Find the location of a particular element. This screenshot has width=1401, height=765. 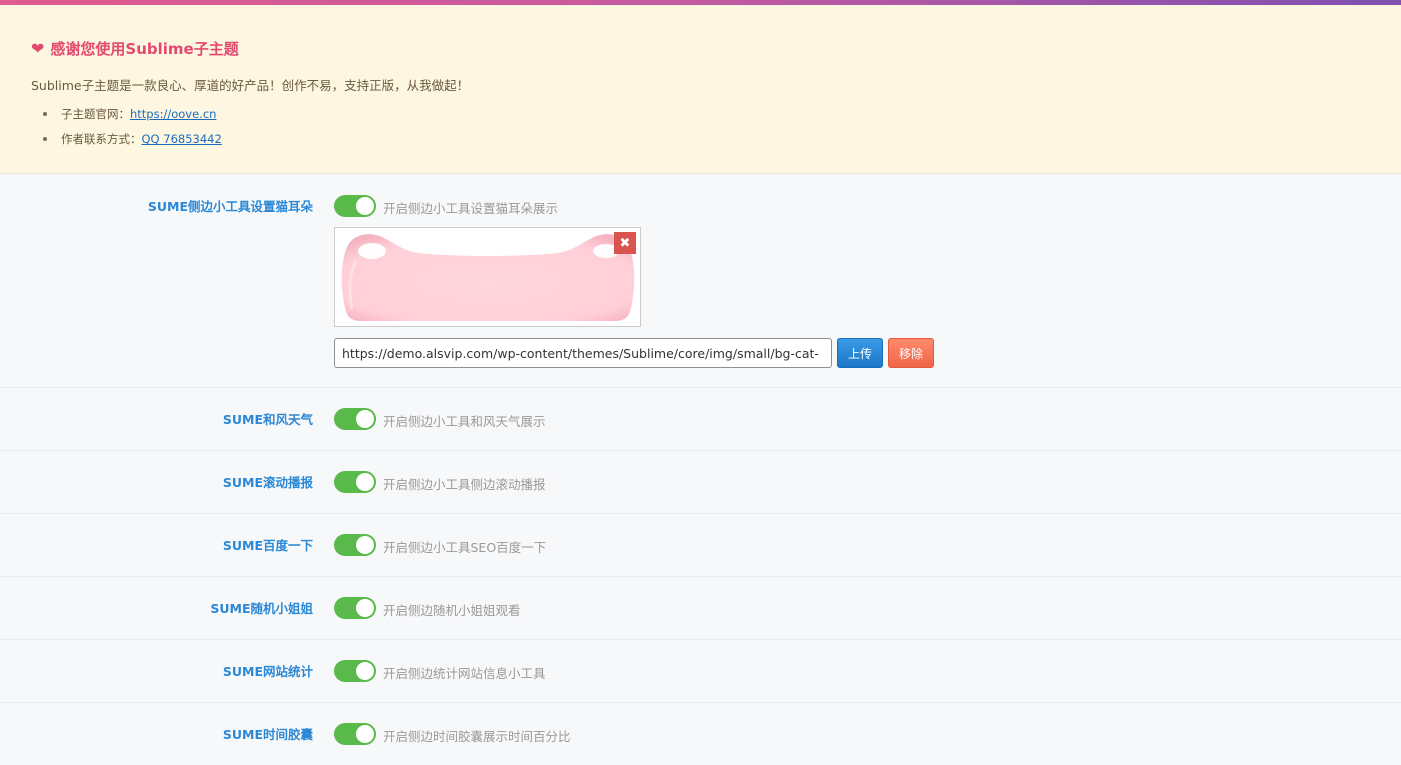

setting-label: SUME滚动播报 is located at coordinates (267, 482).